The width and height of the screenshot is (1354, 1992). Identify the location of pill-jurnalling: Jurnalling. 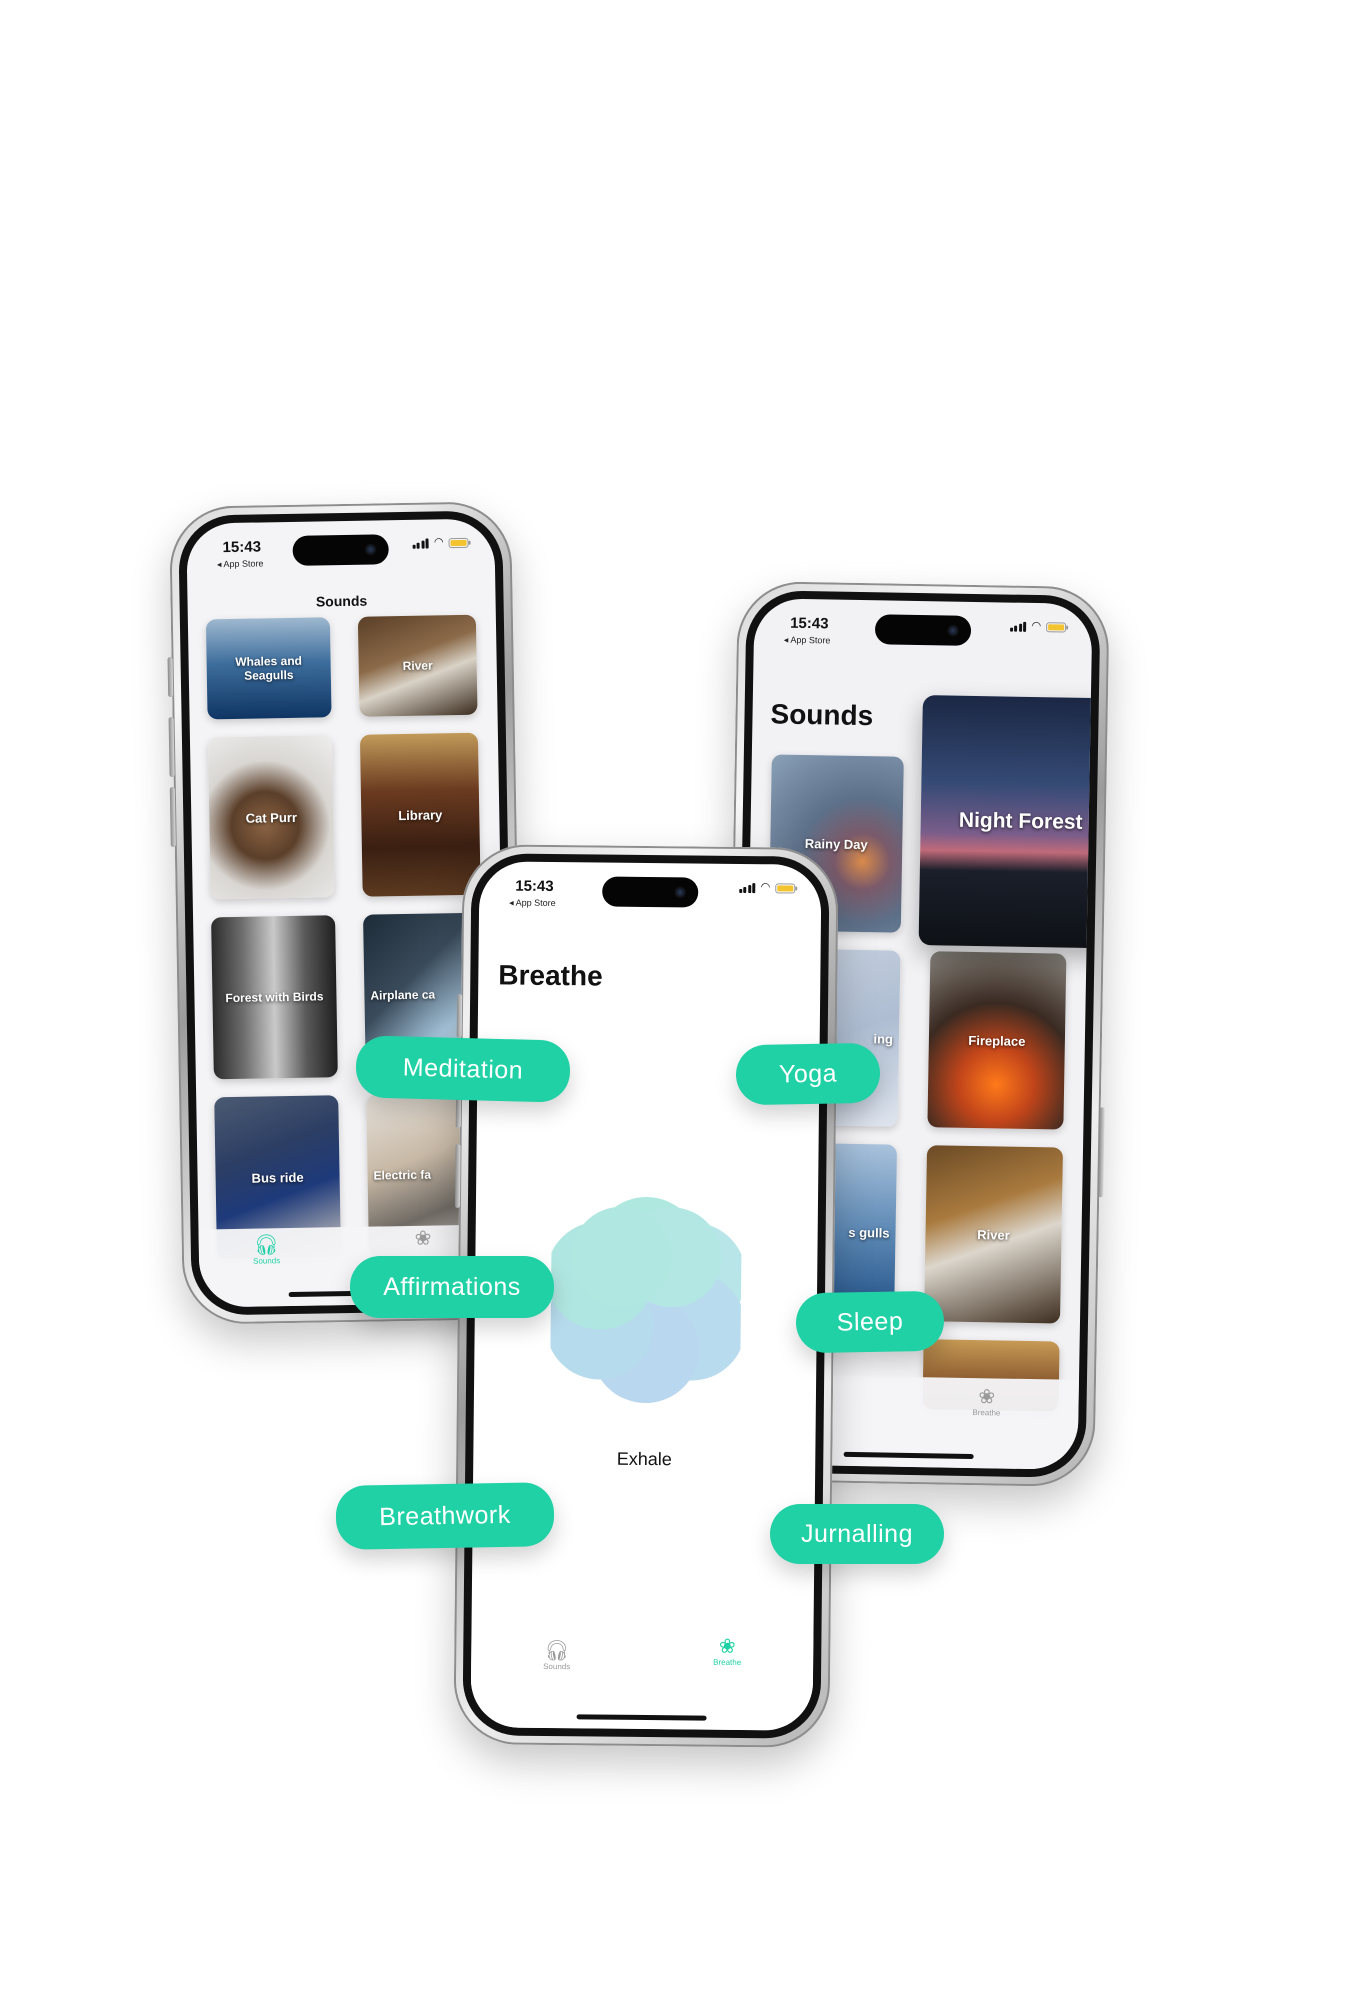
(857, 1534).